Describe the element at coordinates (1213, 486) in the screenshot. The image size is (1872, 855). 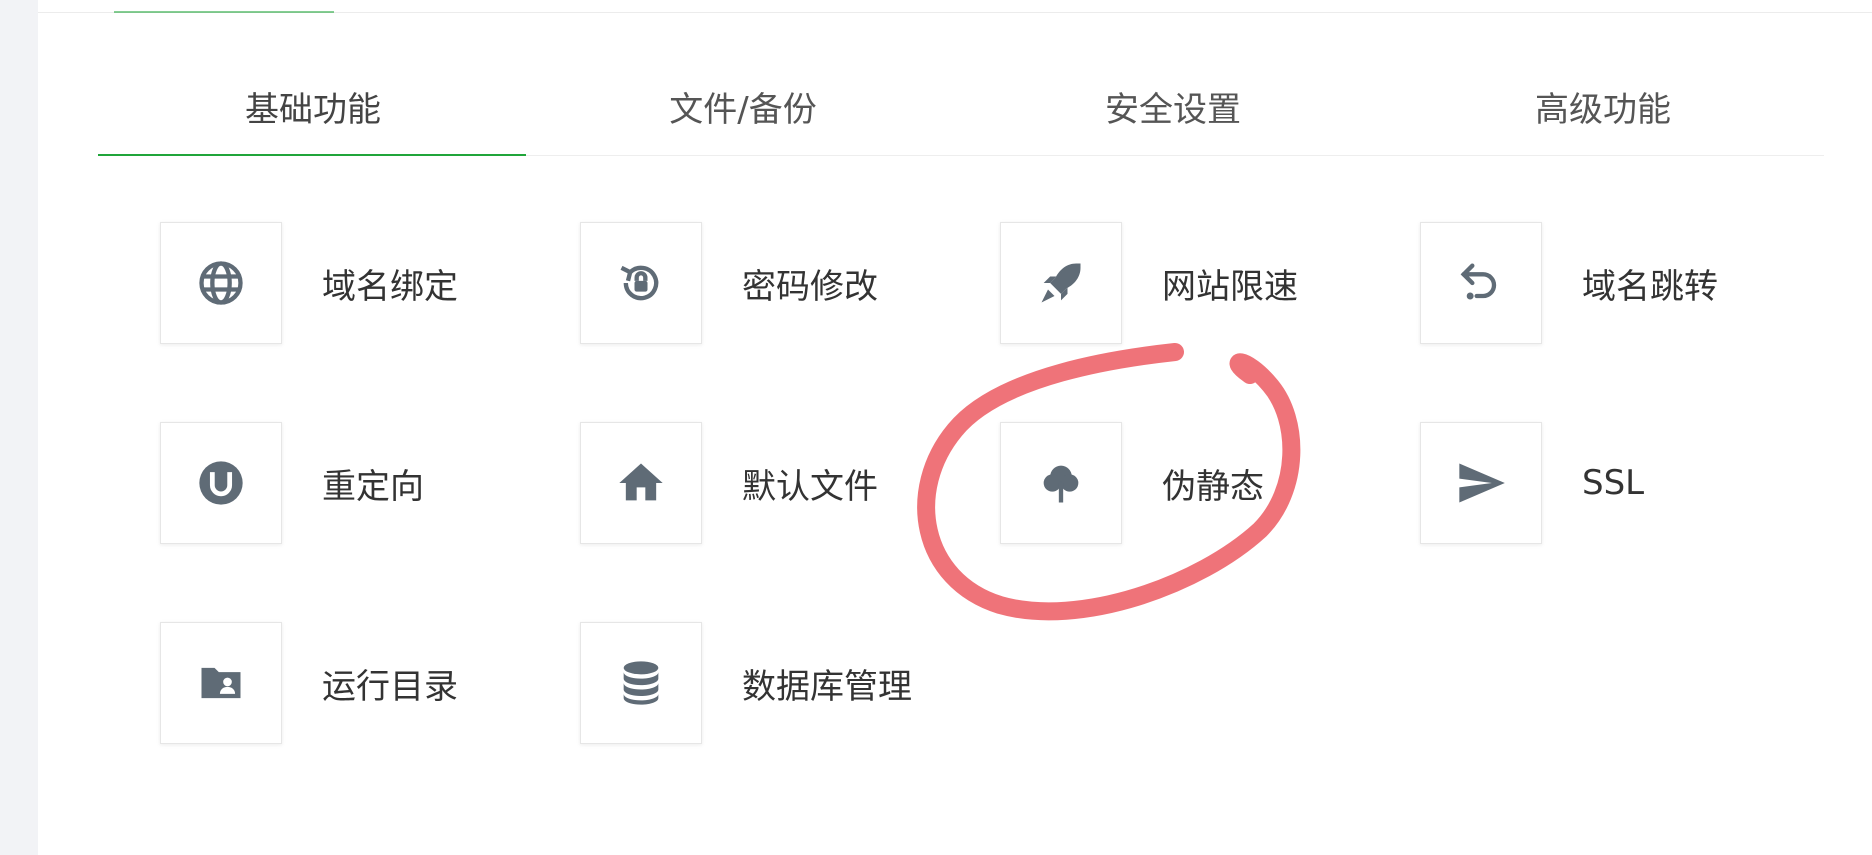
I see `item-label: 伪静态` at that location.